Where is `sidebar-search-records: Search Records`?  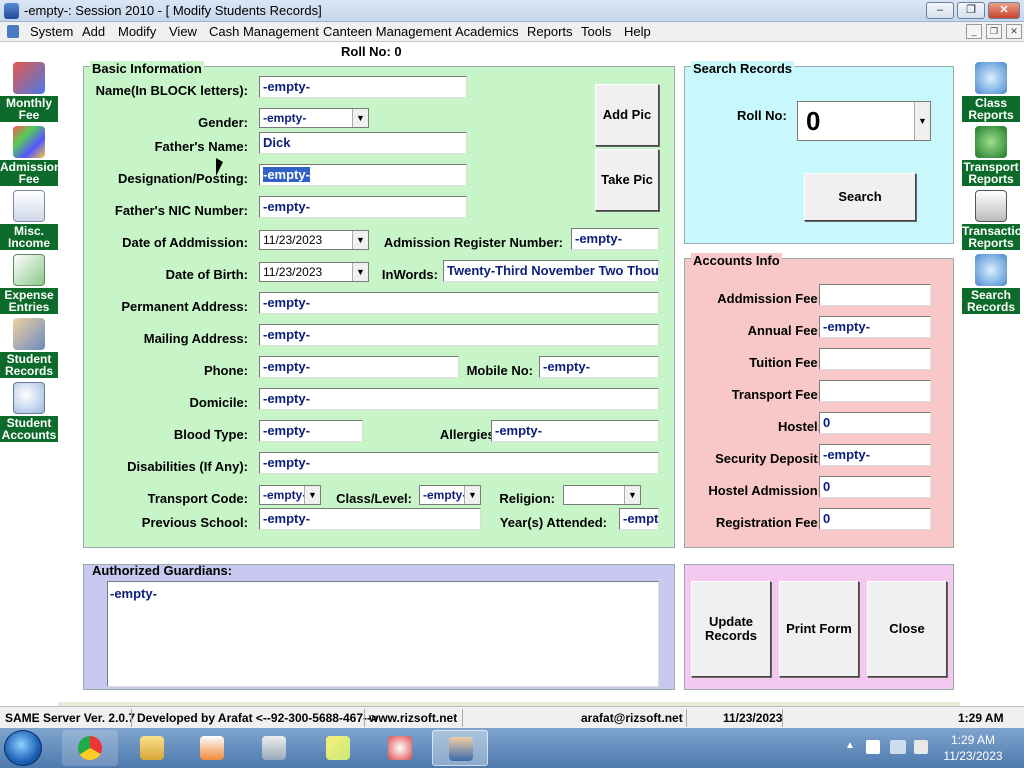
sidebar-search-records: Search Records is located at coordinates (991, 283).